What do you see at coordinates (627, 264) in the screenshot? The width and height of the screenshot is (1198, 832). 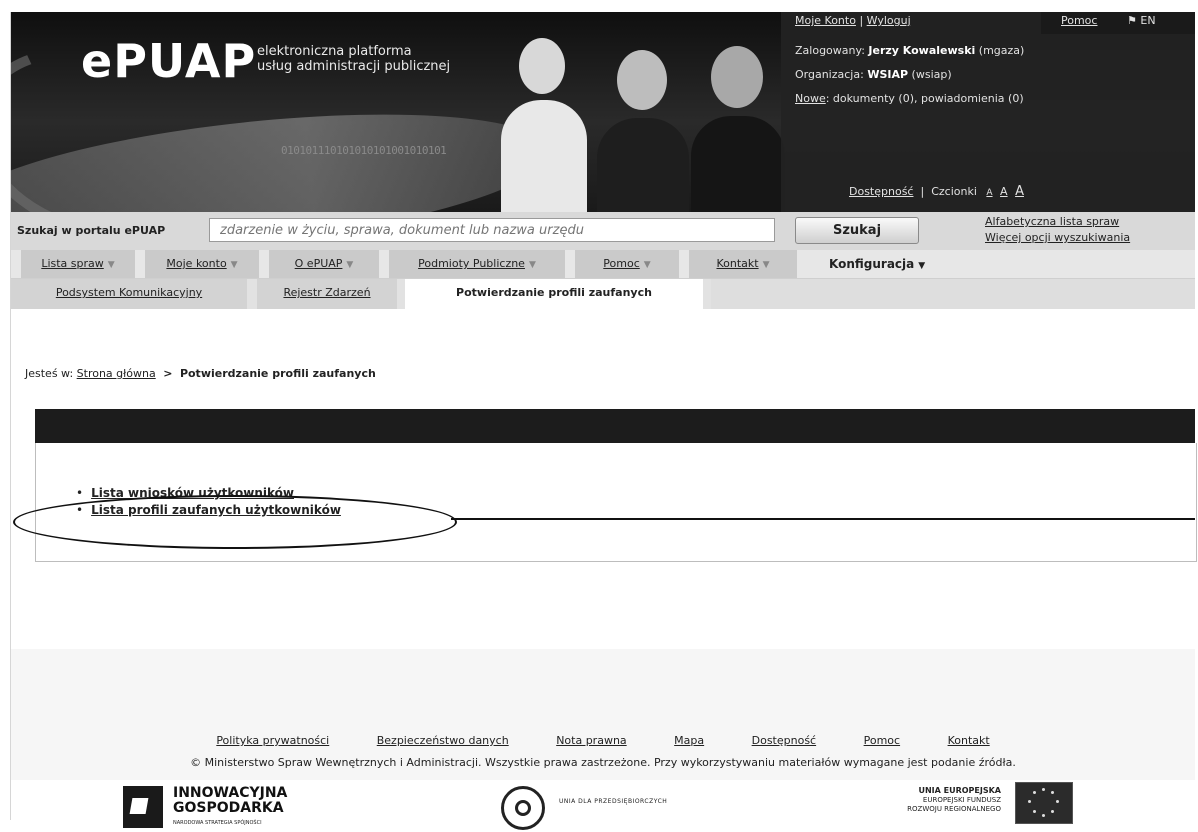 I see `menu-pomoc: Pomoc ▼` at bounding box center [627, 264].